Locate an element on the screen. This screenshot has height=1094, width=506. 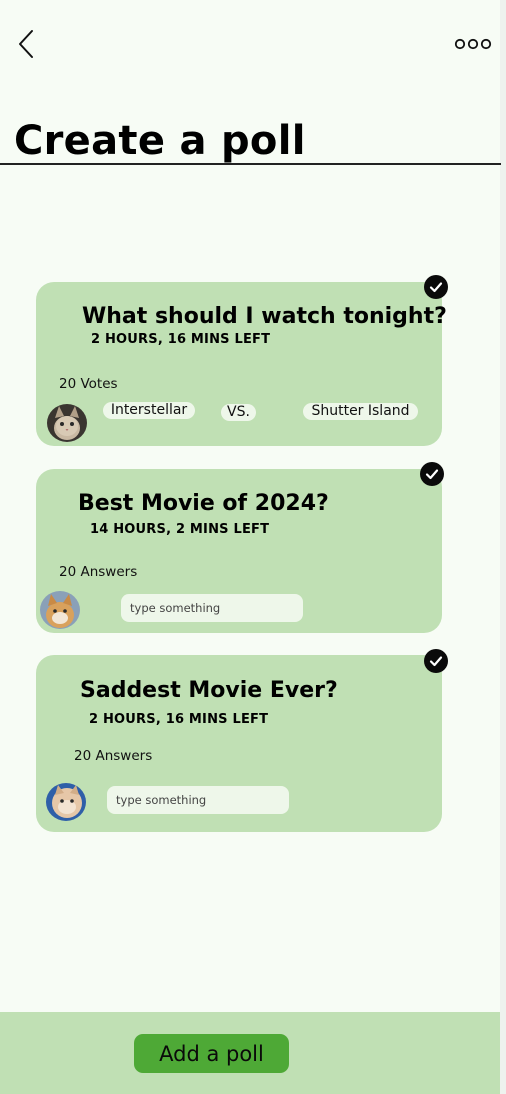
poll-option-a: Interstellar is located at coordinates (149, 410).